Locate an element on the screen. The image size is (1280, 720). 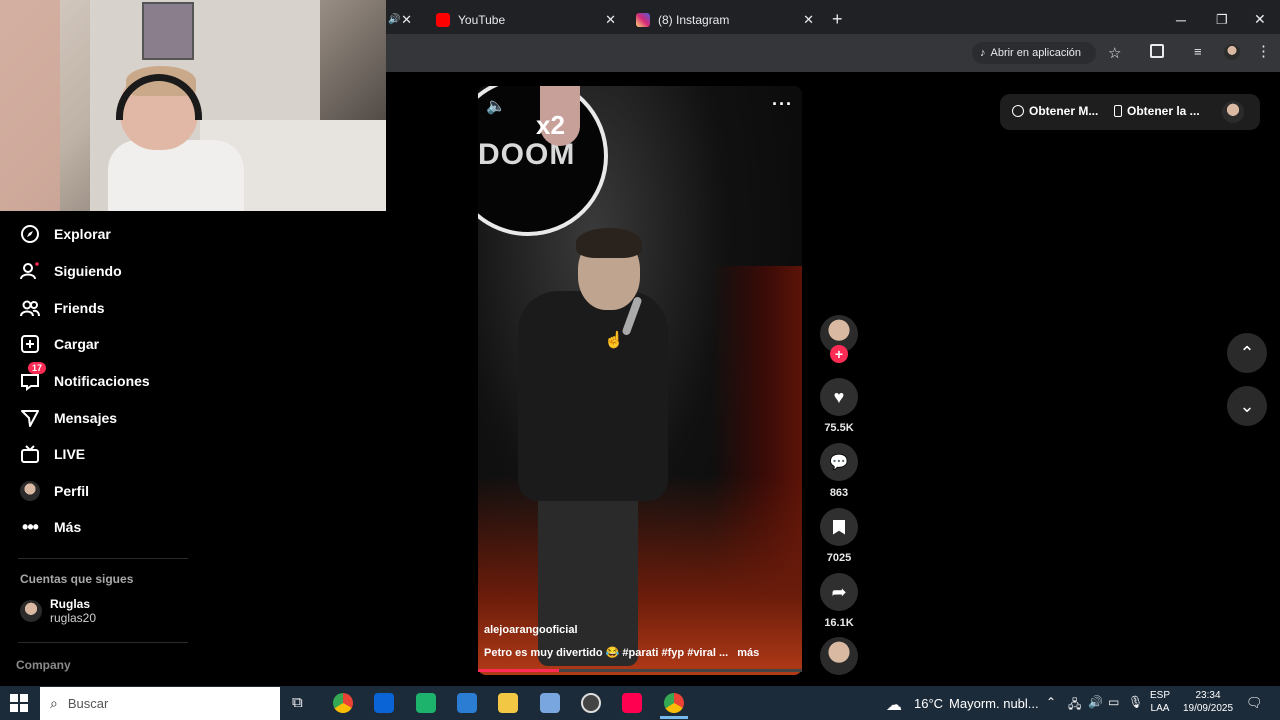
tab-tiktok: 🔊 ✕ is located at coordinates (403, 19).